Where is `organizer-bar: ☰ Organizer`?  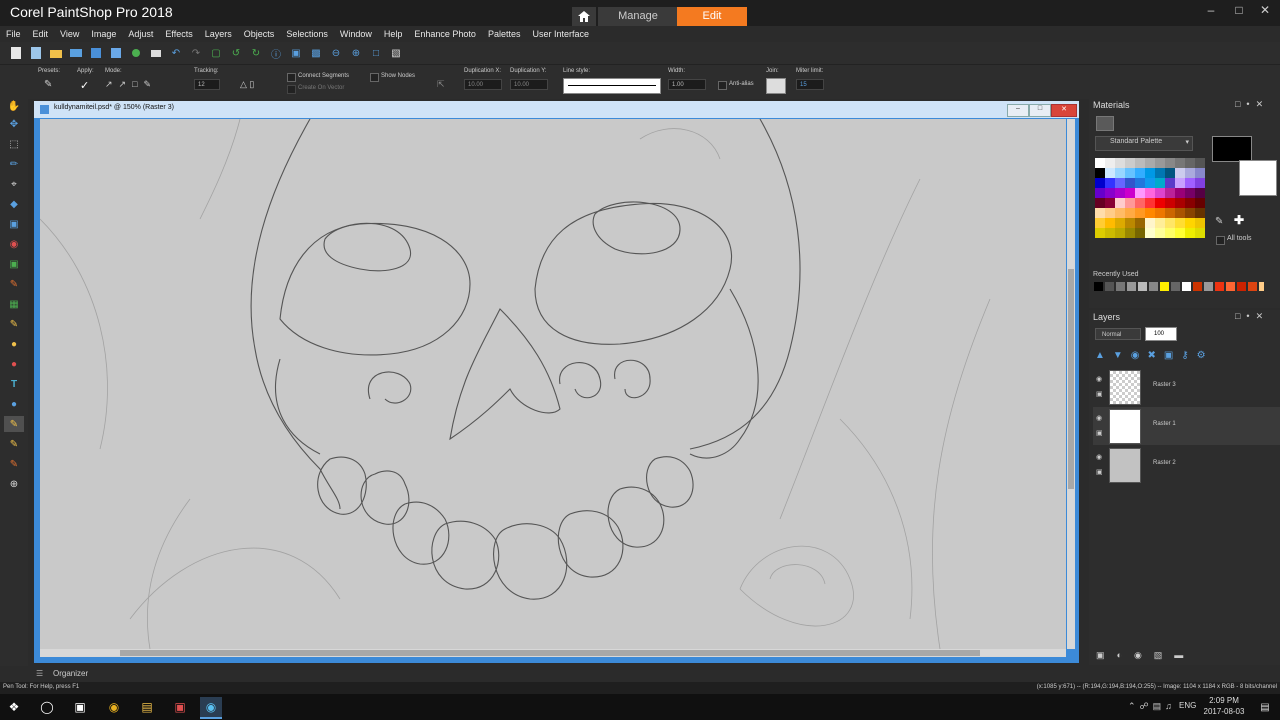
organizer-bar: ☰ Organizer is located at coordinates (545, 674).